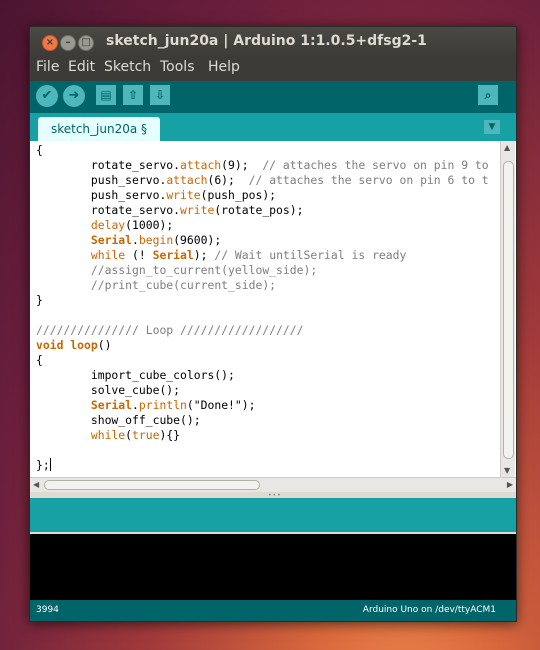 This screenshot has width=540, height=650. I want to click on code-line: show_off_cube();, so click(266, 420).